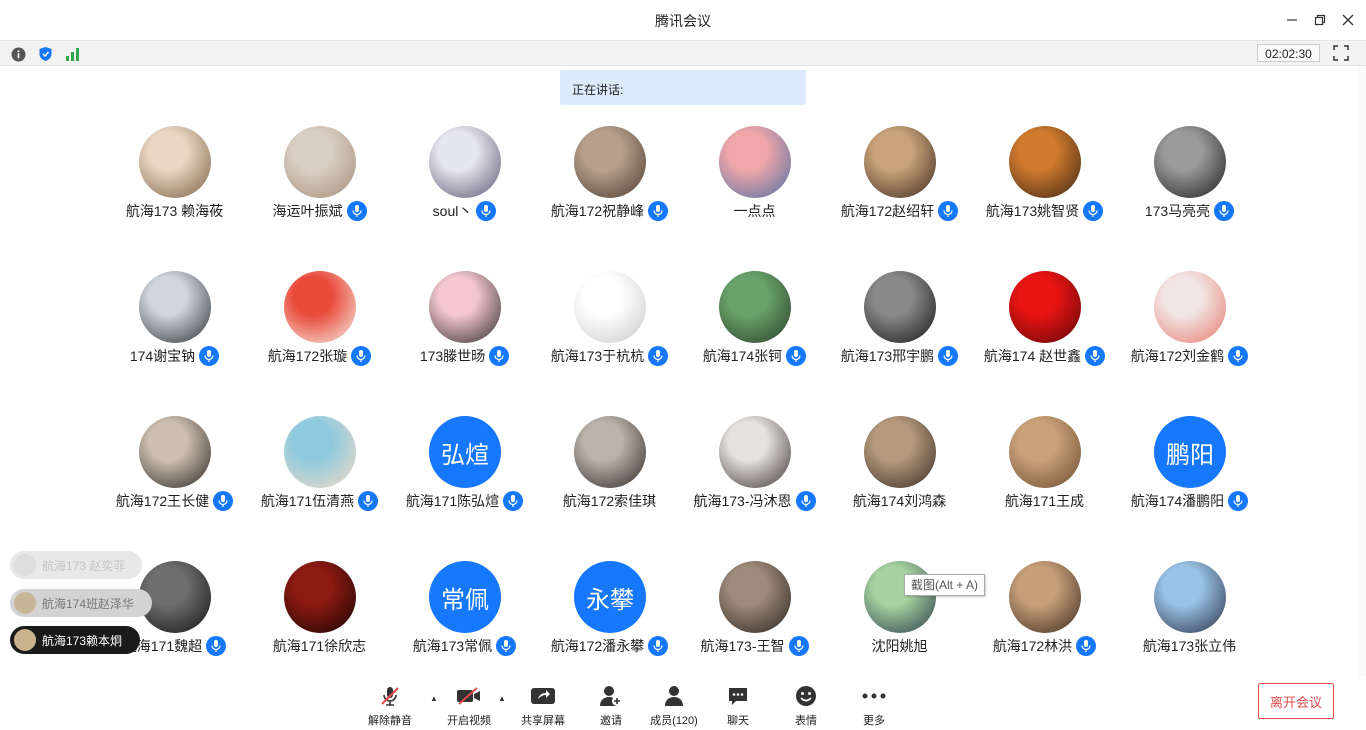  I want to click on participant-tile: 航海173张立伟, so click(1189, 616).